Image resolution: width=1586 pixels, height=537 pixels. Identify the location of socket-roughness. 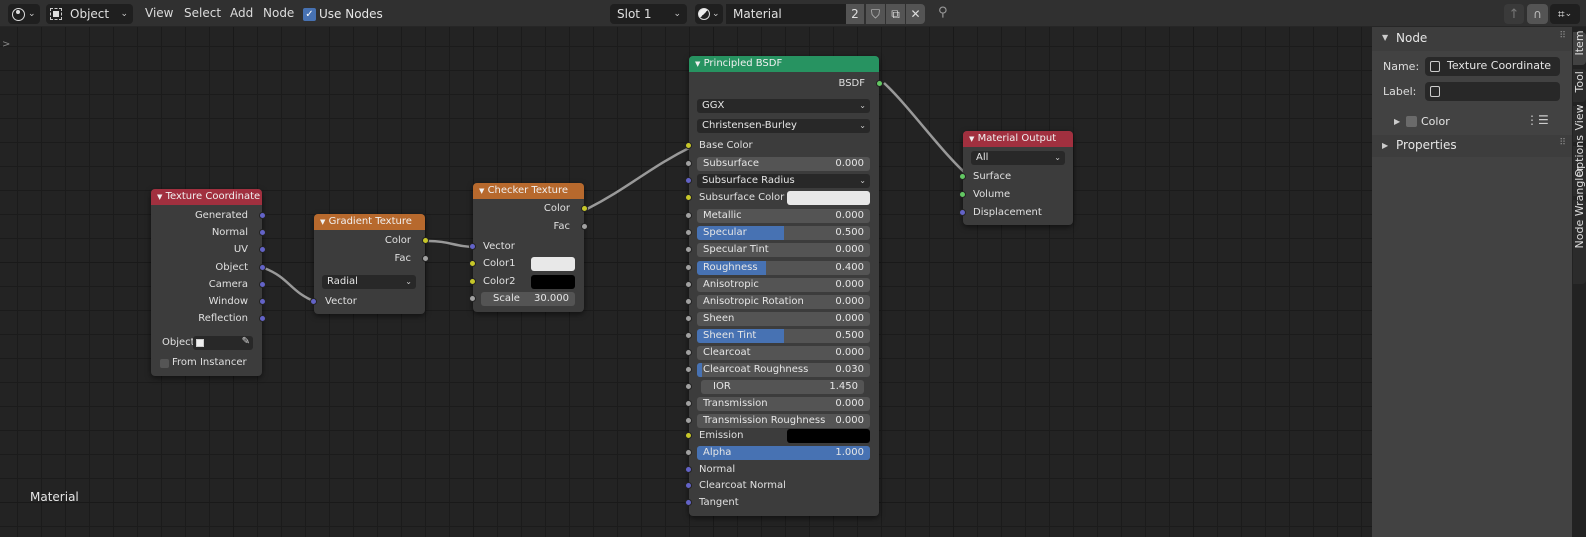
(688, 267).